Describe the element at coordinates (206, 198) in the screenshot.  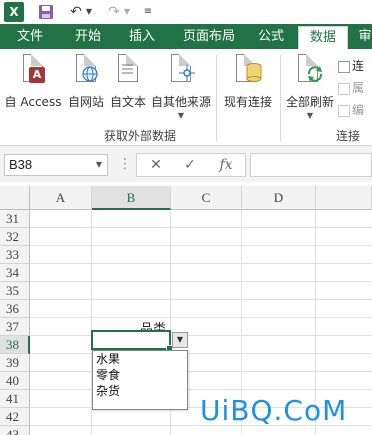
I see `column-header-c: C` at that location.